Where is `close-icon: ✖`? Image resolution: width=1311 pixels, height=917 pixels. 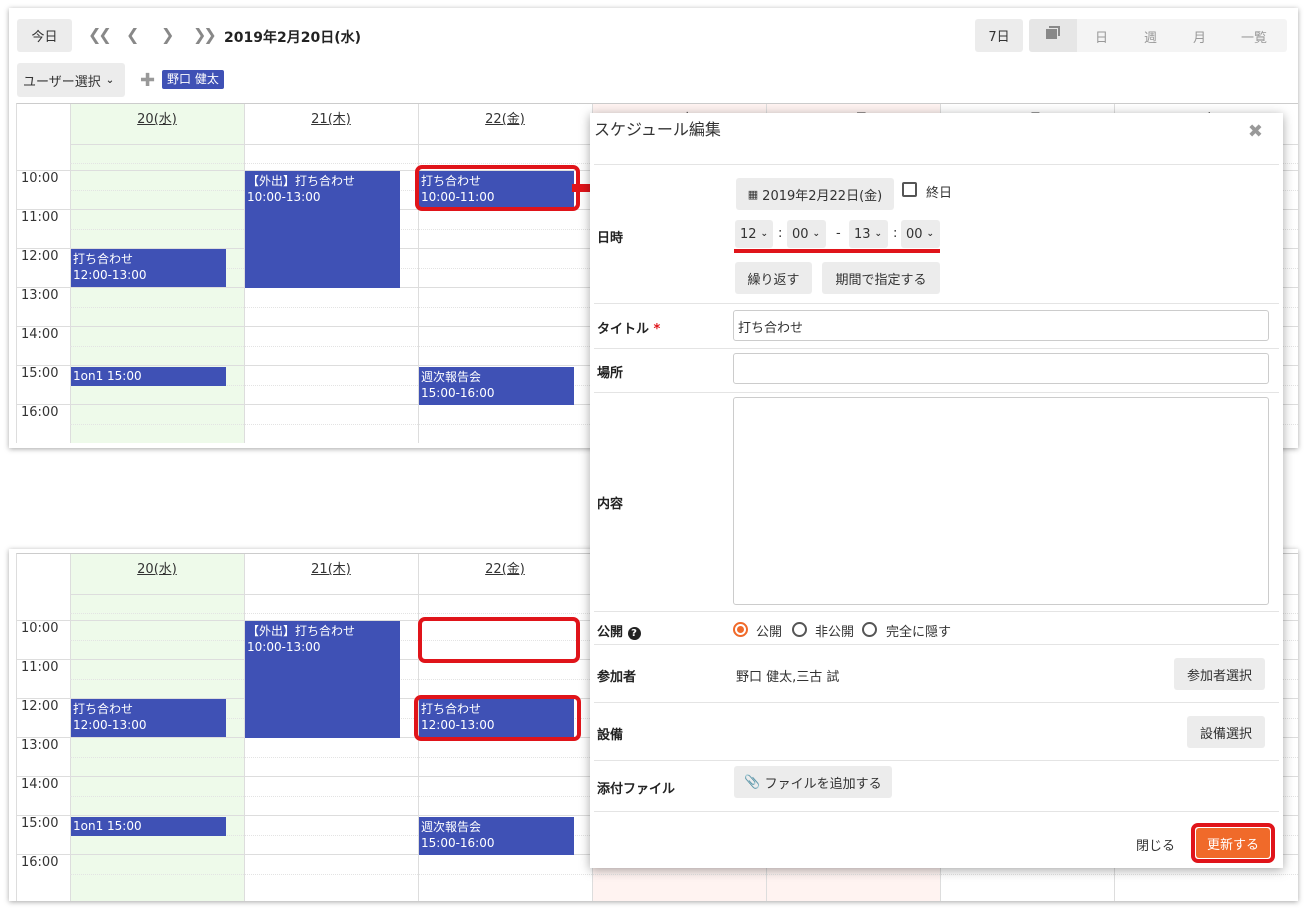
close-icon: ✖ is located at coordinates (1255, 131).